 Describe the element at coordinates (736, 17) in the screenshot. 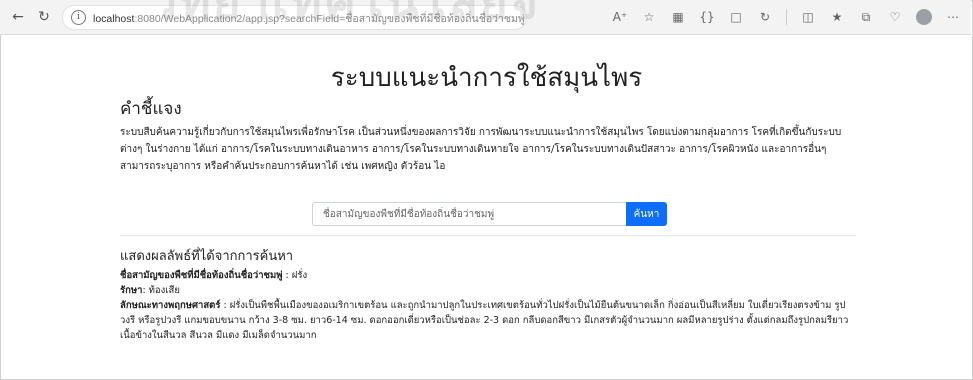

I see `extension-box-icon: □` at that location.